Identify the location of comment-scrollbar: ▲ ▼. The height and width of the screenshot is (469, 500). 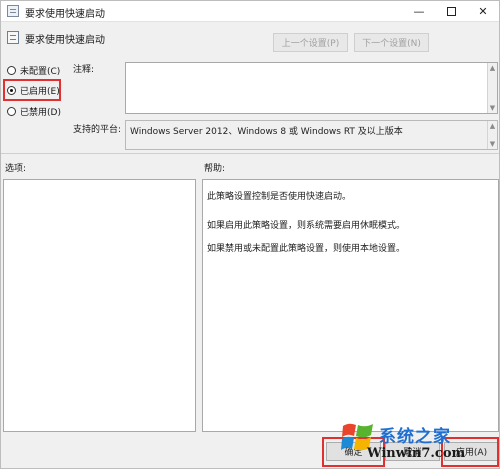
(492, 88).